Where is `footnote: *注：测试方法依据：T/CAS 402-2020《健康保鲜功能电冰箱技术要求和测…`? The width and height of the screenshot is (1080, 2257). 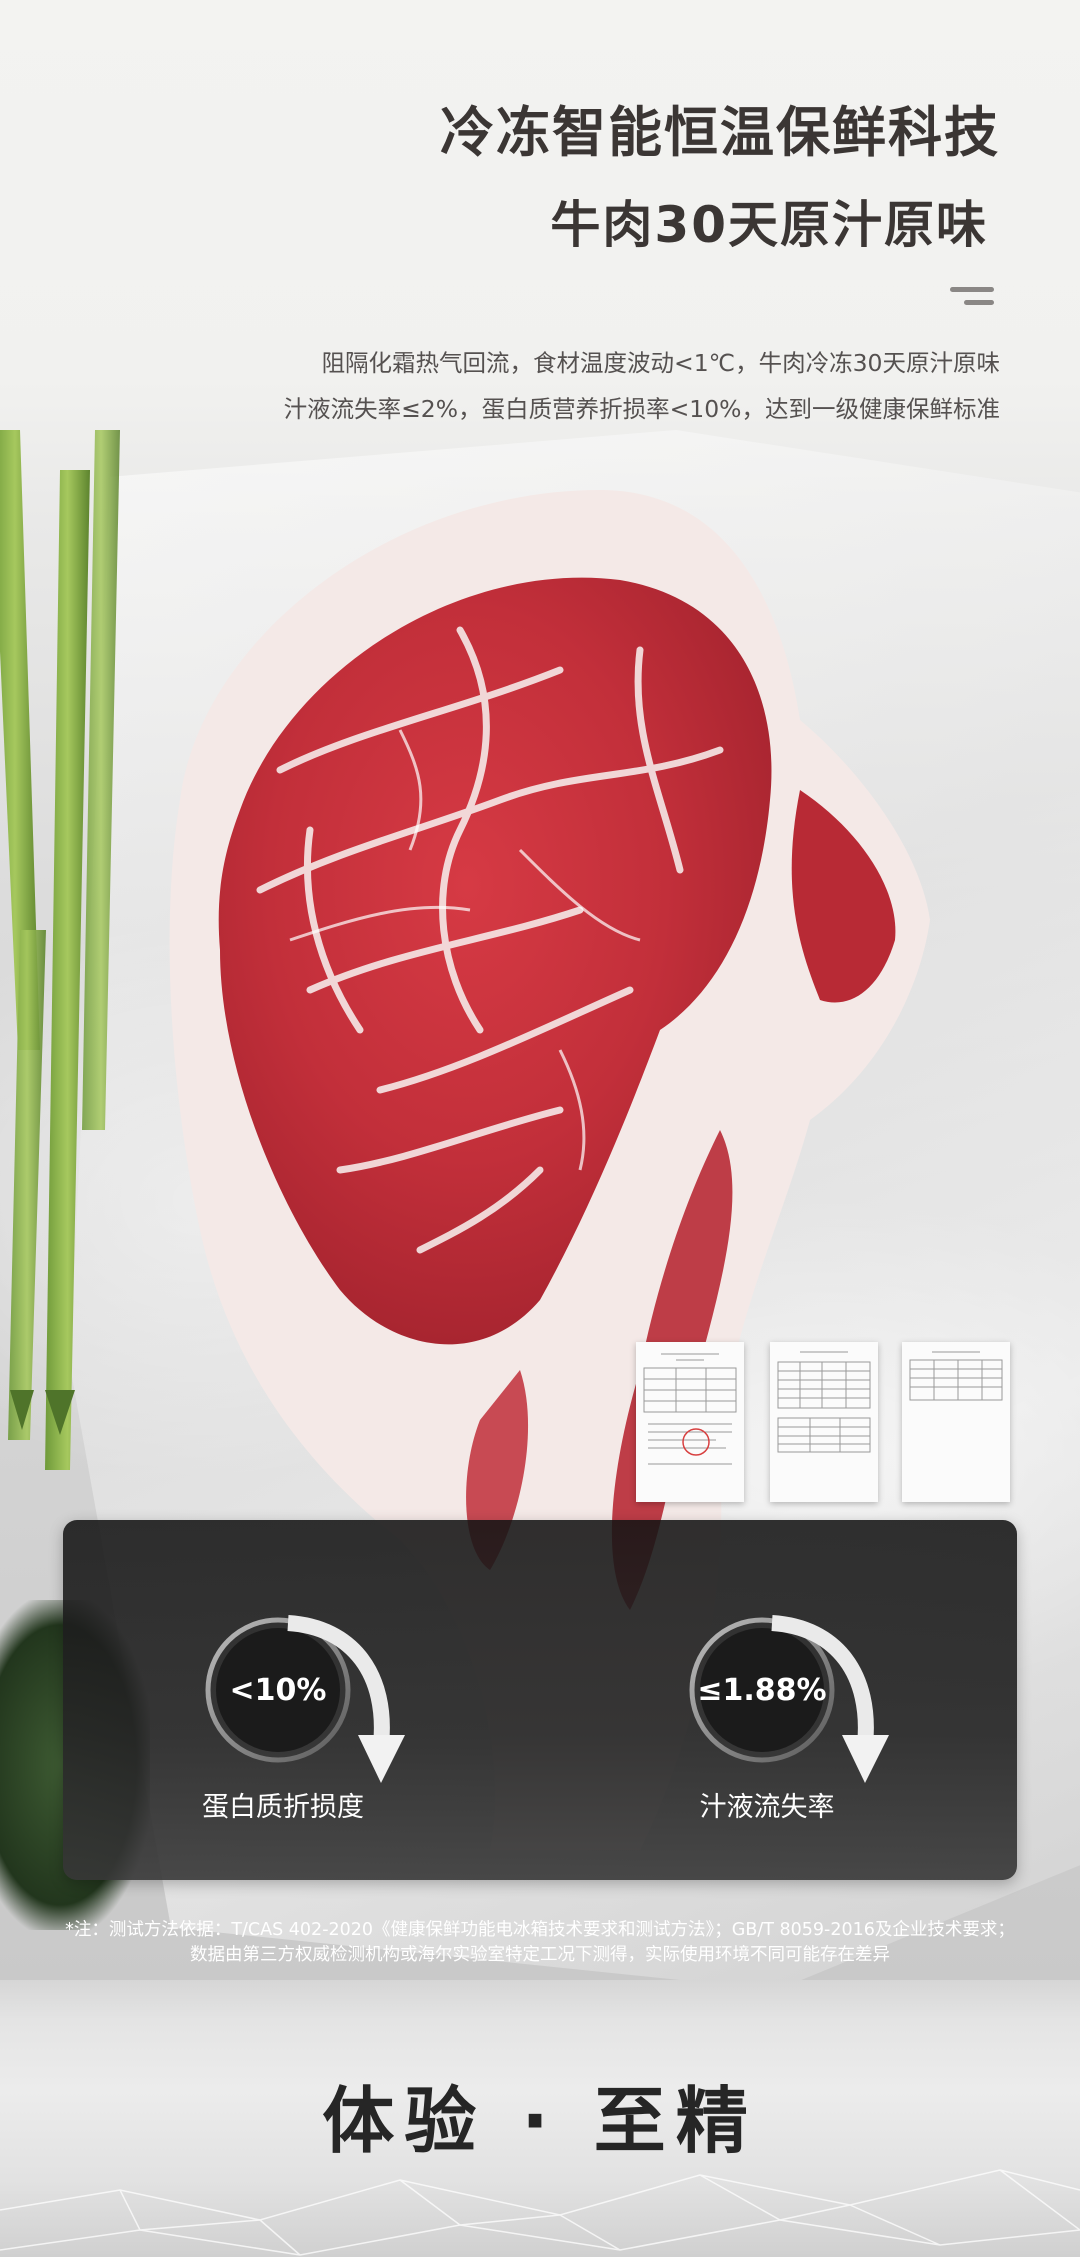 footnote: *注：测试方法依据：T/CAS 402-2020《健康保鲜功能电冰箱技术要求和测… is located at coordinates (540, 1943).